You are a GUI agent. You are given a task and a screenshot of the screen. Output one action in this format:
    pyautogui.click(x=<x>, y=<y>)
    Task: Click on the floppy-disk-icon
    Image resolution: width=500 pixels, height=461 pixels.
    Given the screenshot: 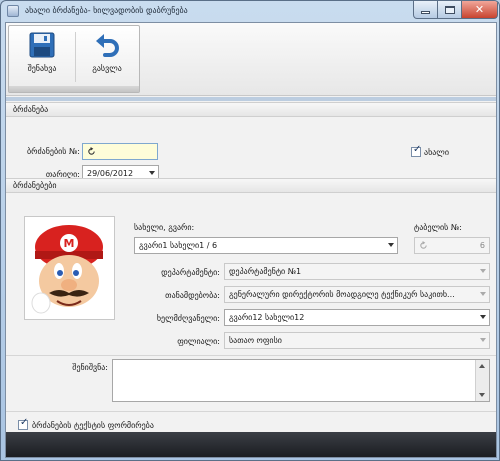 What is the action you would take?
    pyautogui.click(x=42, y=45)
    